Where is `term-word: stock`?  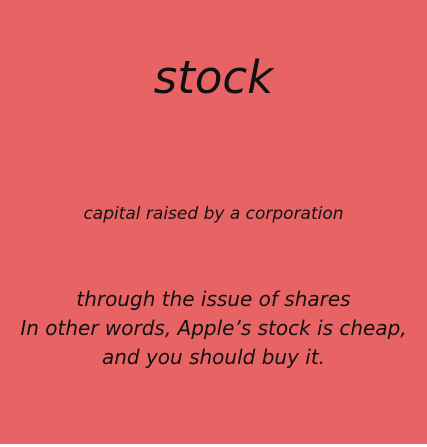 term-word: stock is located at coordinates (213, 77).